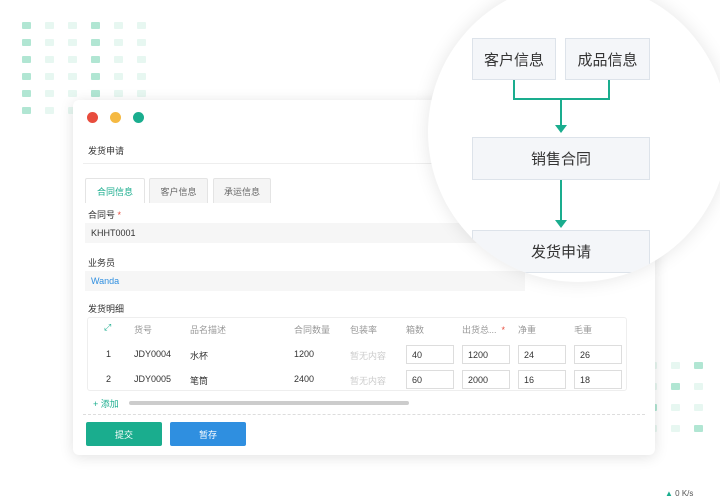 The image size is (720, 499). Describe the element at coordinates (542, 379) in the screenshot. I see `net-input: 16` at that location.